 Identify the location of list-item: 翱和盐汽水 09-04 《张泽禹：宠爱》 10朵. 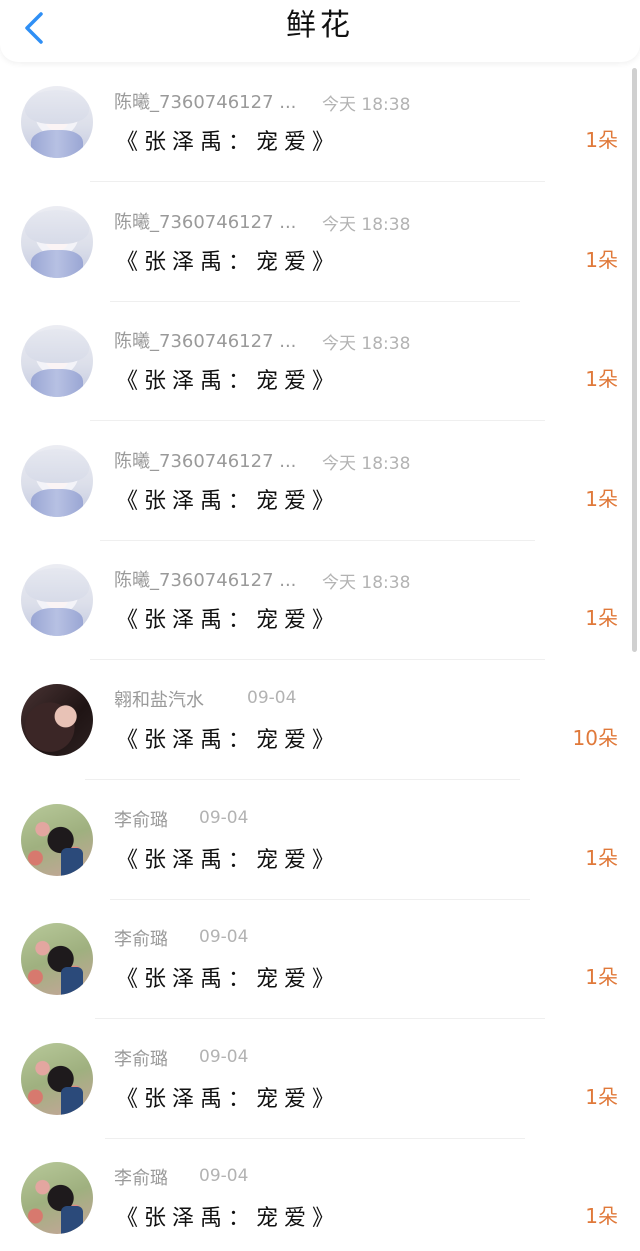
(320, 720).